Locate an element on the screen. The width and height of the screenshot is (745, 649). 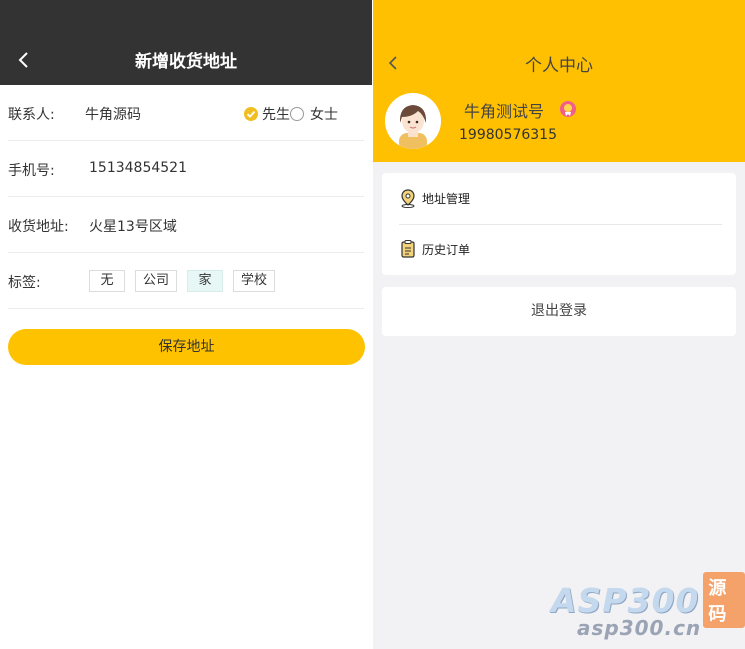
gender-radio-group: 先生 女士 is located at coordinates (291, 114).